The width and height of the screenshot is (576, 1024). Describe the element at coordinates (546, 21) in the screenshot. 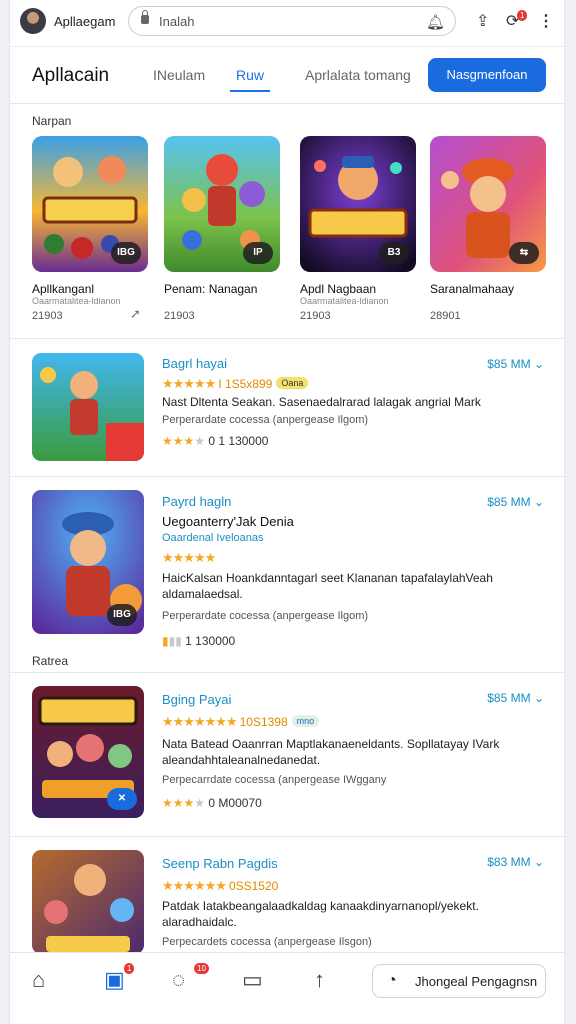

I see `more-icon: ⋮` at that location.